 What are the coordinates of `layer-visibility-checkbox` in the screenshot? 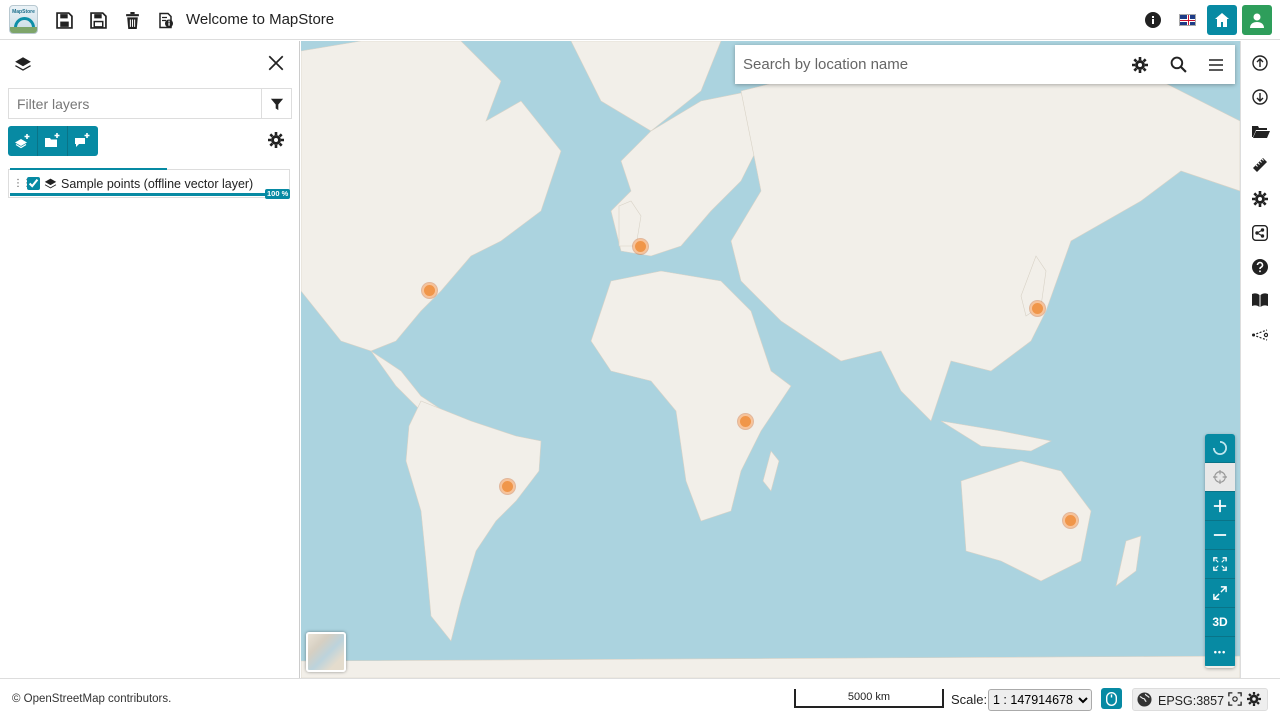 It's located at (33, 183).